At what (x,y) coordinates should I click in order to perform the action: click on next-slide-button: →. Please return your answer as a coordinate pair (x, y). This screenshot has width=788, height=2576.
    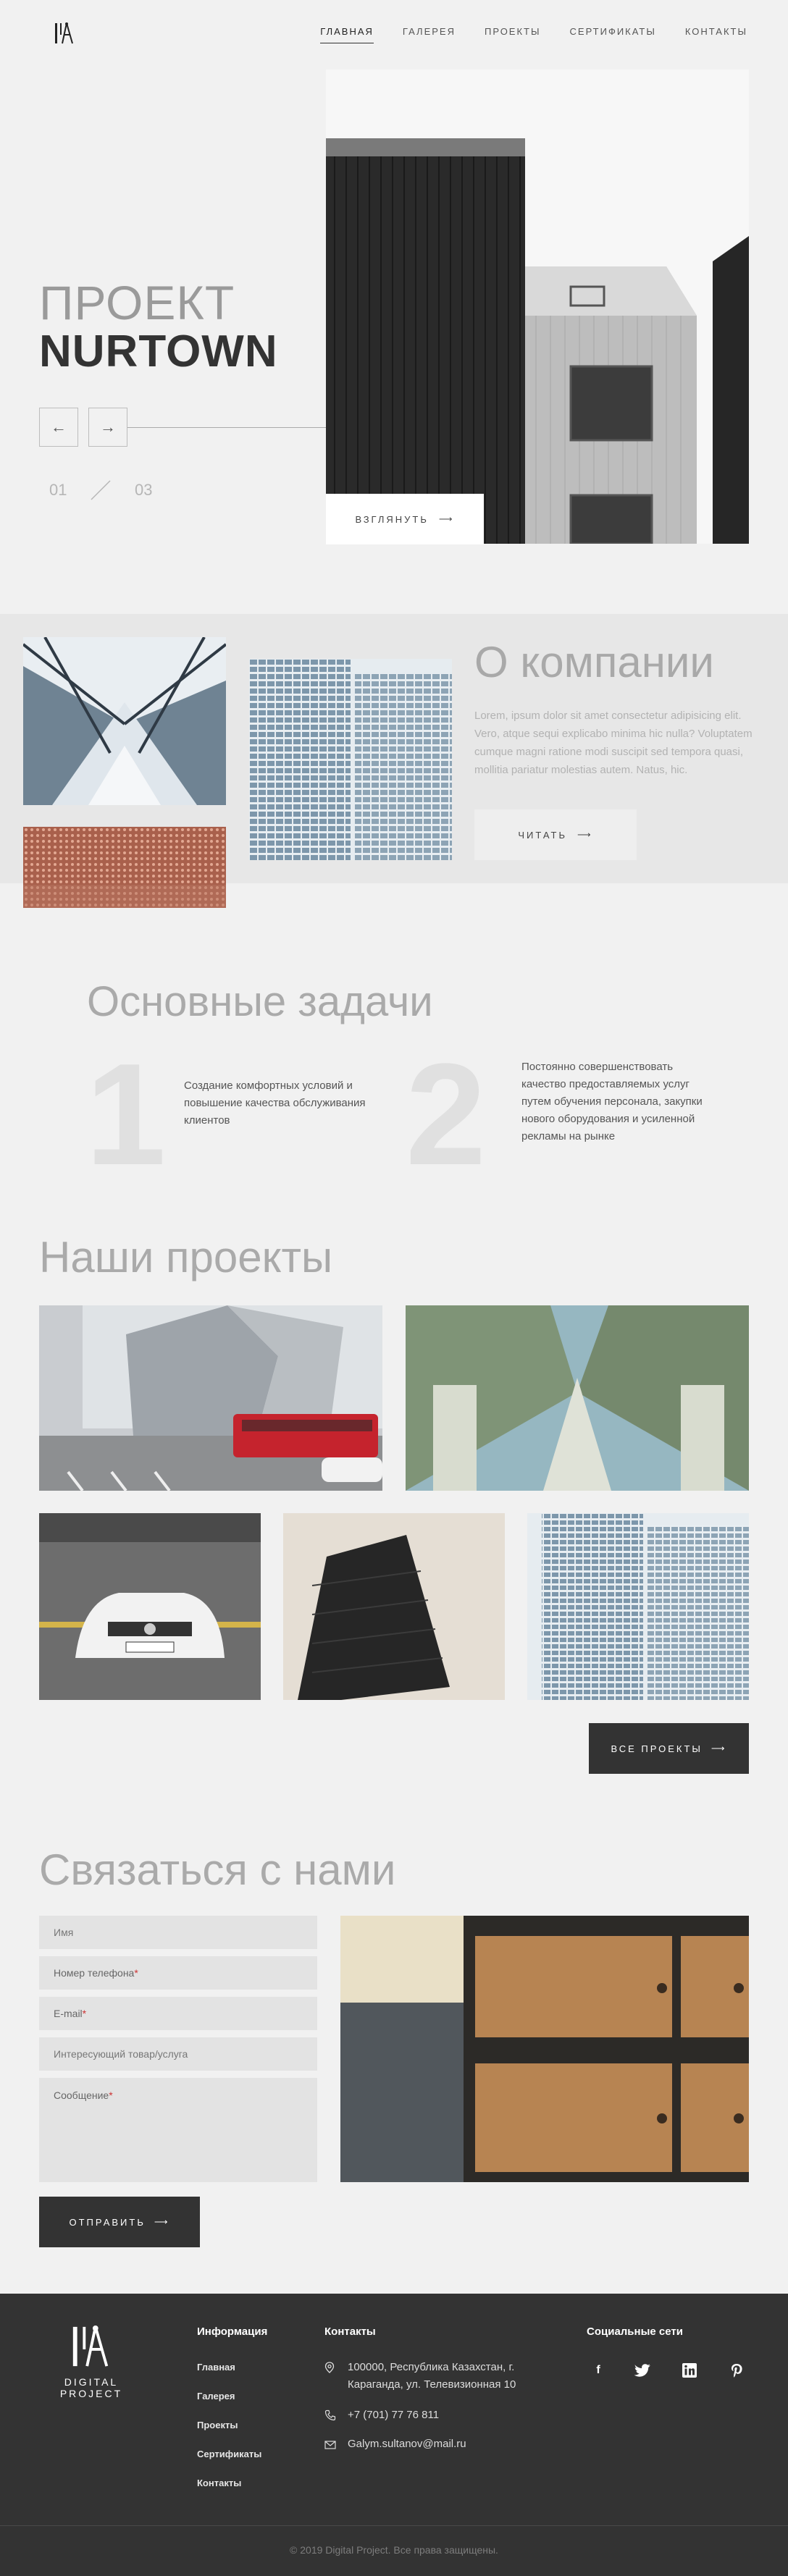
    Looking at the image, I should click on (107, 427).